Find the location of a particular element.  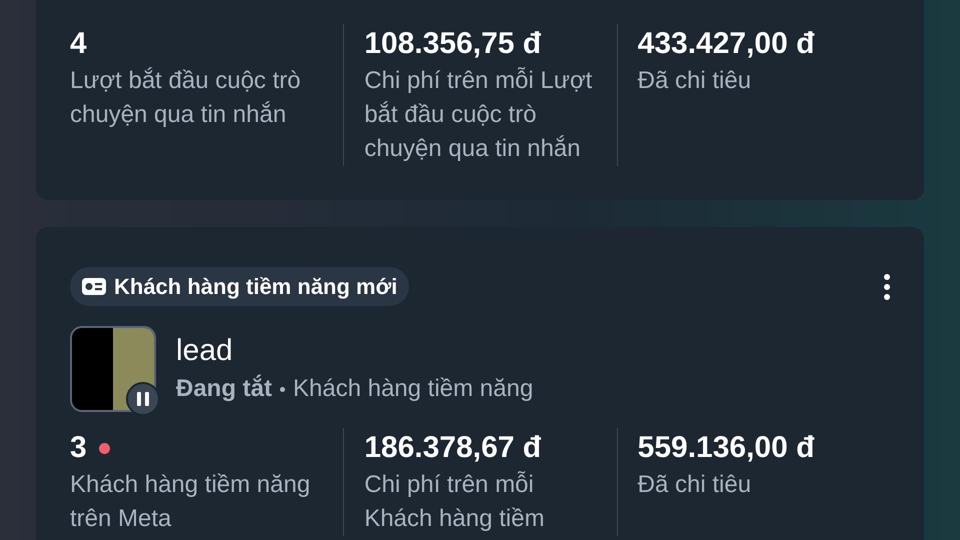

more-options-icon is located at coordinates (887, 287).